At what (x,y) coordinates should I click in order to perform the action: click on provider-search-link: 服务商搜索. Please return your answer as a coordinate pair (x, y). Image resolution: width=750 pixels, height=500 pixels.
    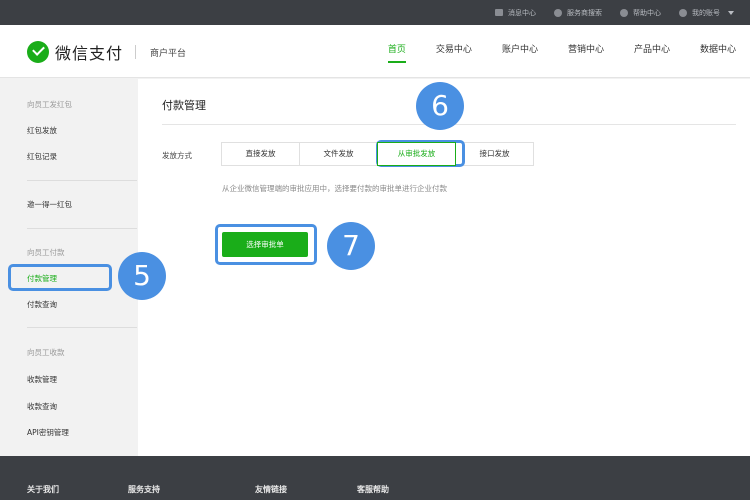
    Looking at the image, I should click on (578, 13).